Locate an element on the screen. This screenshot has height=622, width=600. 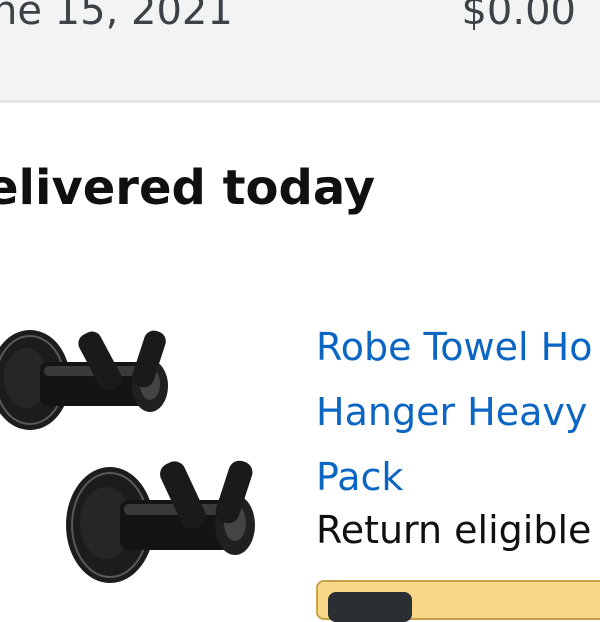
product-title-link: Robe Towel Ho Hanger Heavy Pack is located at coordinates (458, 412).